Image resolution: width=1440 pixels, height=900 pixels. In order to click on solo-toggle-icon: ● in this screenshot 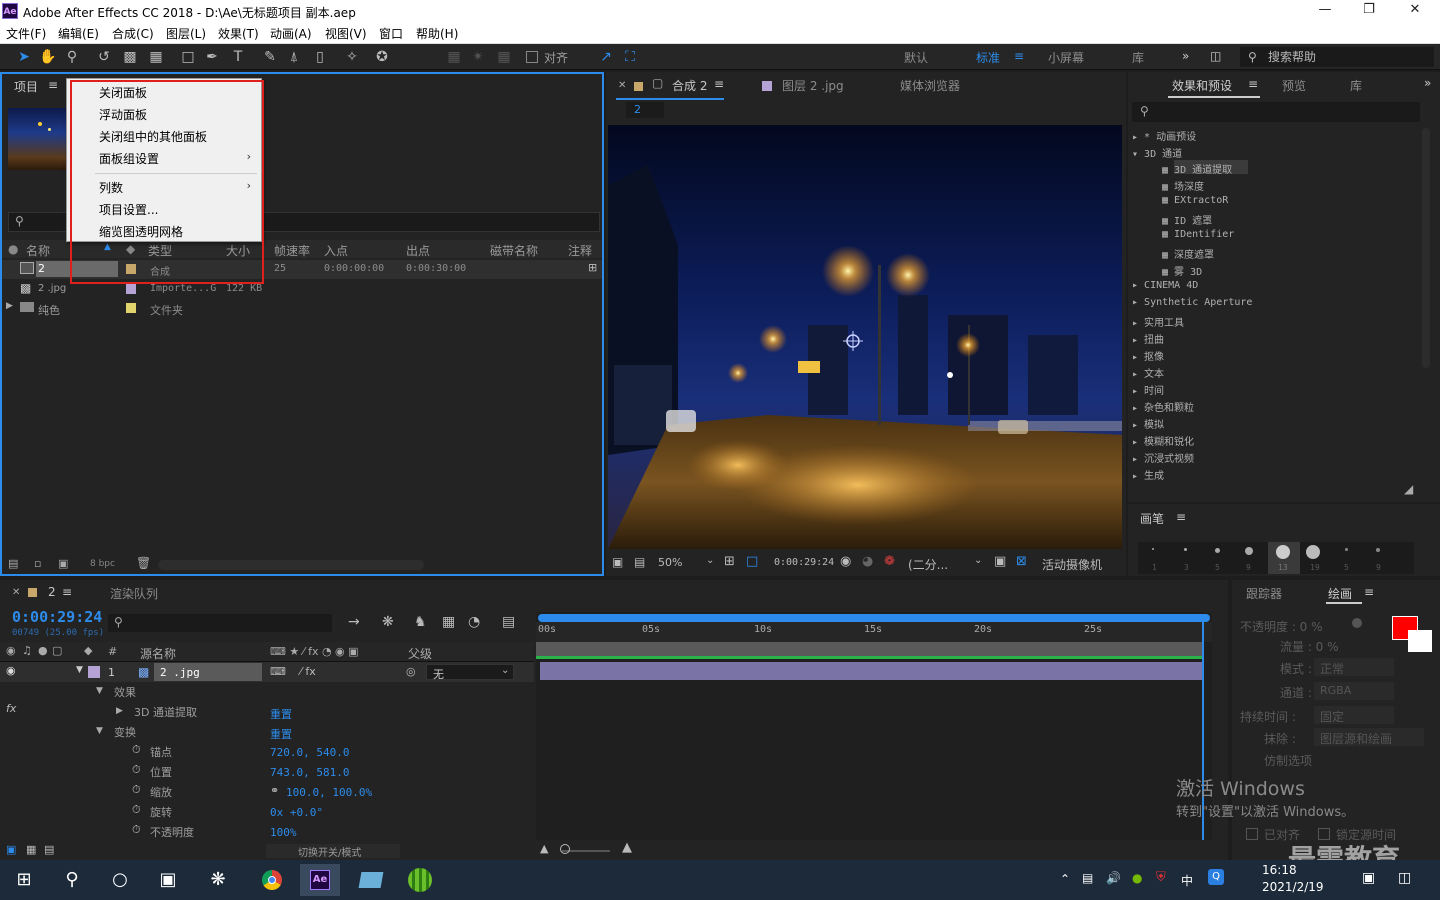, I will do `click(43, 650)`.